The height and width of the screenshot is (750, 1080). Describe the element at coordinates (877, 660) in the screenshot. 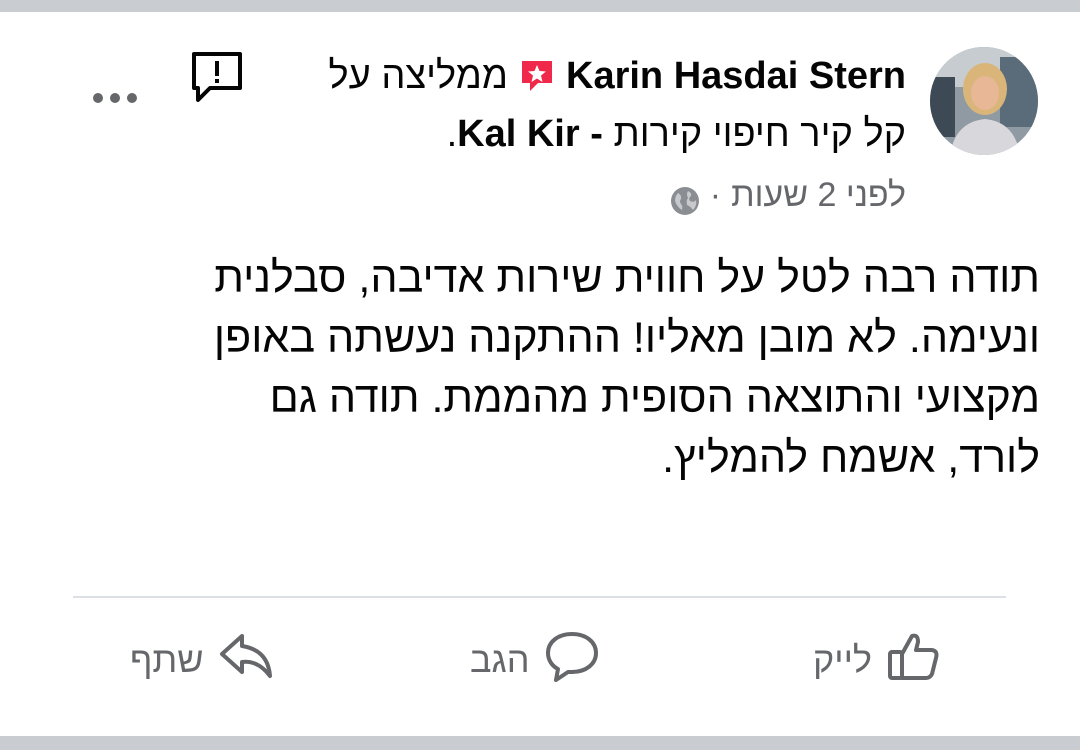

I see `like-button: לייק` at that location.